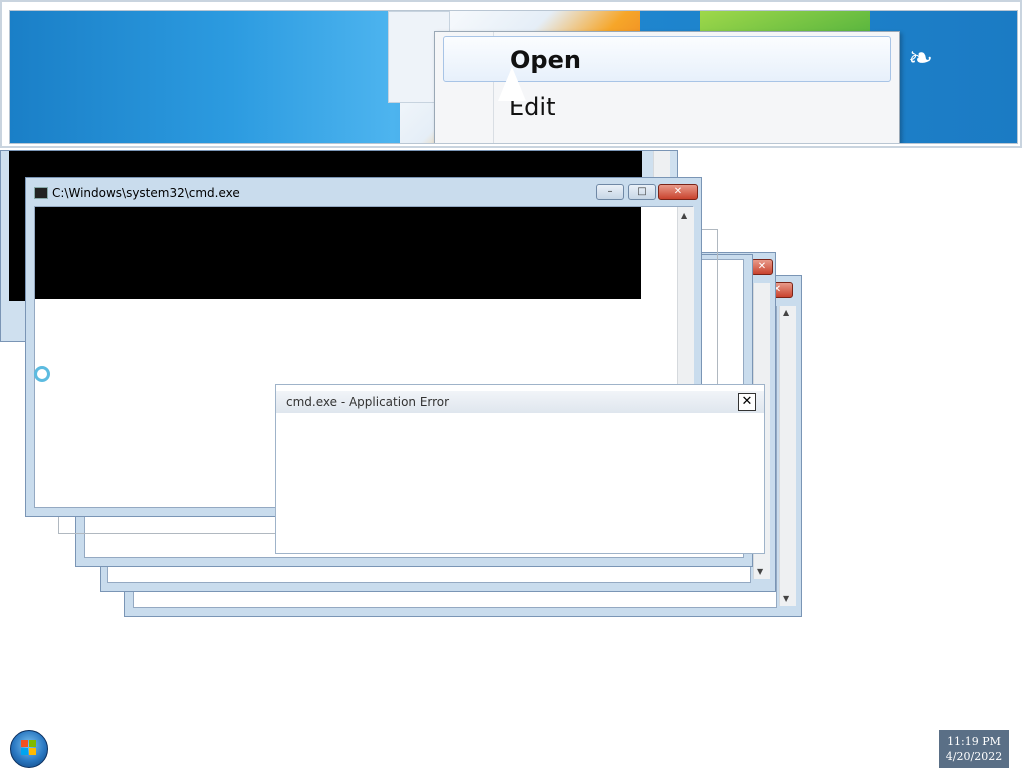 The height and width of the screenshot is (768, 1024). Describe the element at coordinates (974, 749) in the screenshot. I see `taskbar-clock: 11:19 PM 4/20/2022` at that location.